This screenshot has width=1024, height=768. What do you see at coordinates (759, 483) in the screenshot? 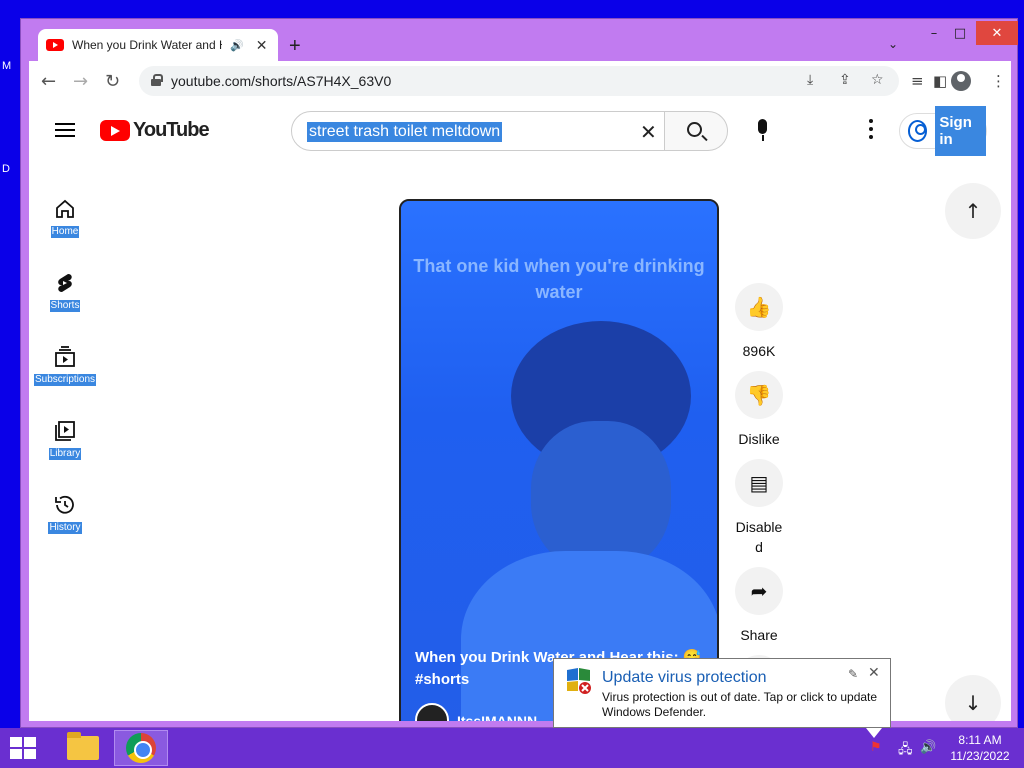
I see `comment-icon: ▤` at bounding box center [759, 483].